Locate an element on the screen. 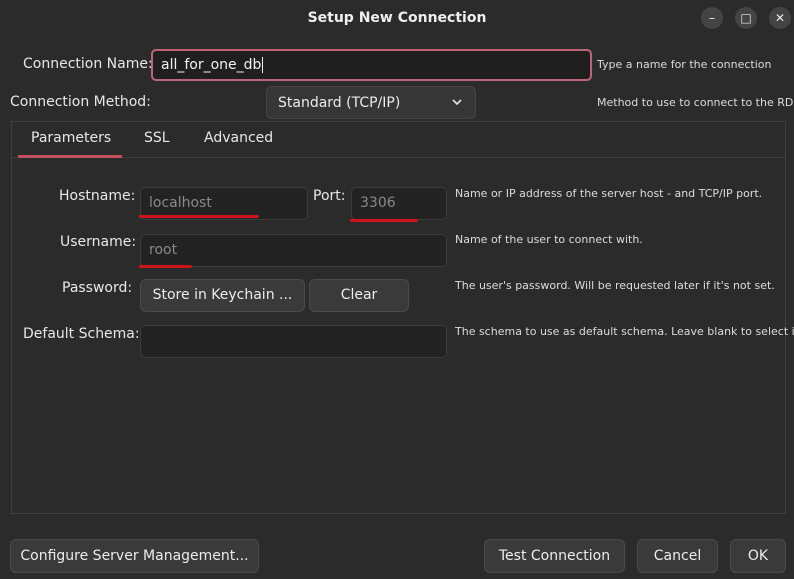  default-schema-input is located at coordinates (293, 341).